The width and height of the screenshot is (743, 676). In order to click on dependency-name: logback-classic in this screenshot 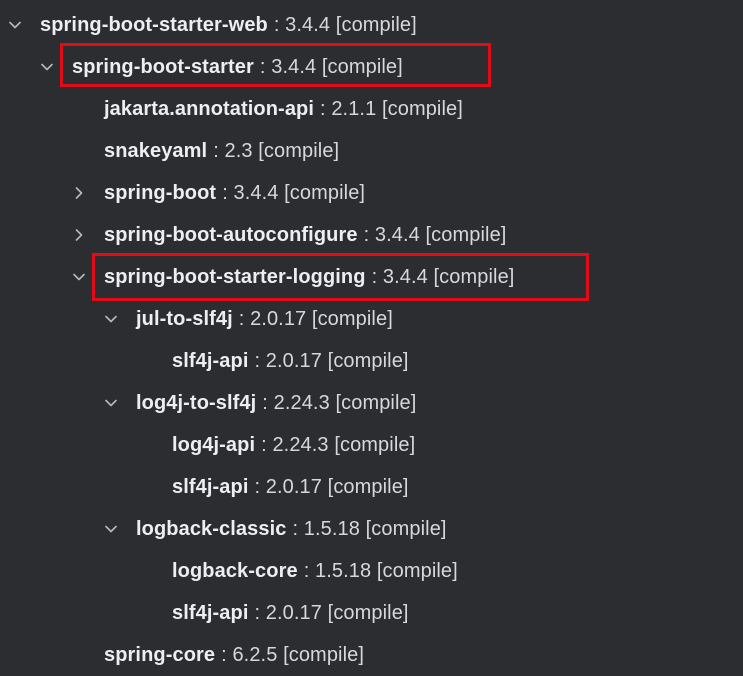, I will do `click(211, 528)`.